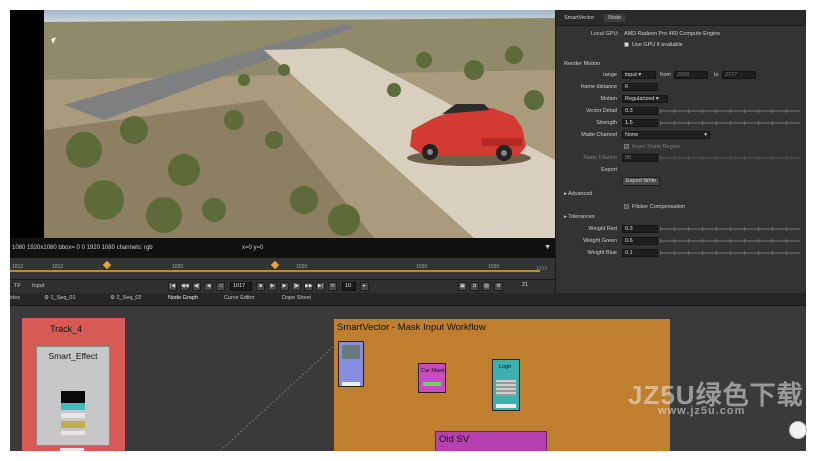 This screenshot has height=461, width=816. I want to click on weight-green-field: 0.6, so click(640, 241).